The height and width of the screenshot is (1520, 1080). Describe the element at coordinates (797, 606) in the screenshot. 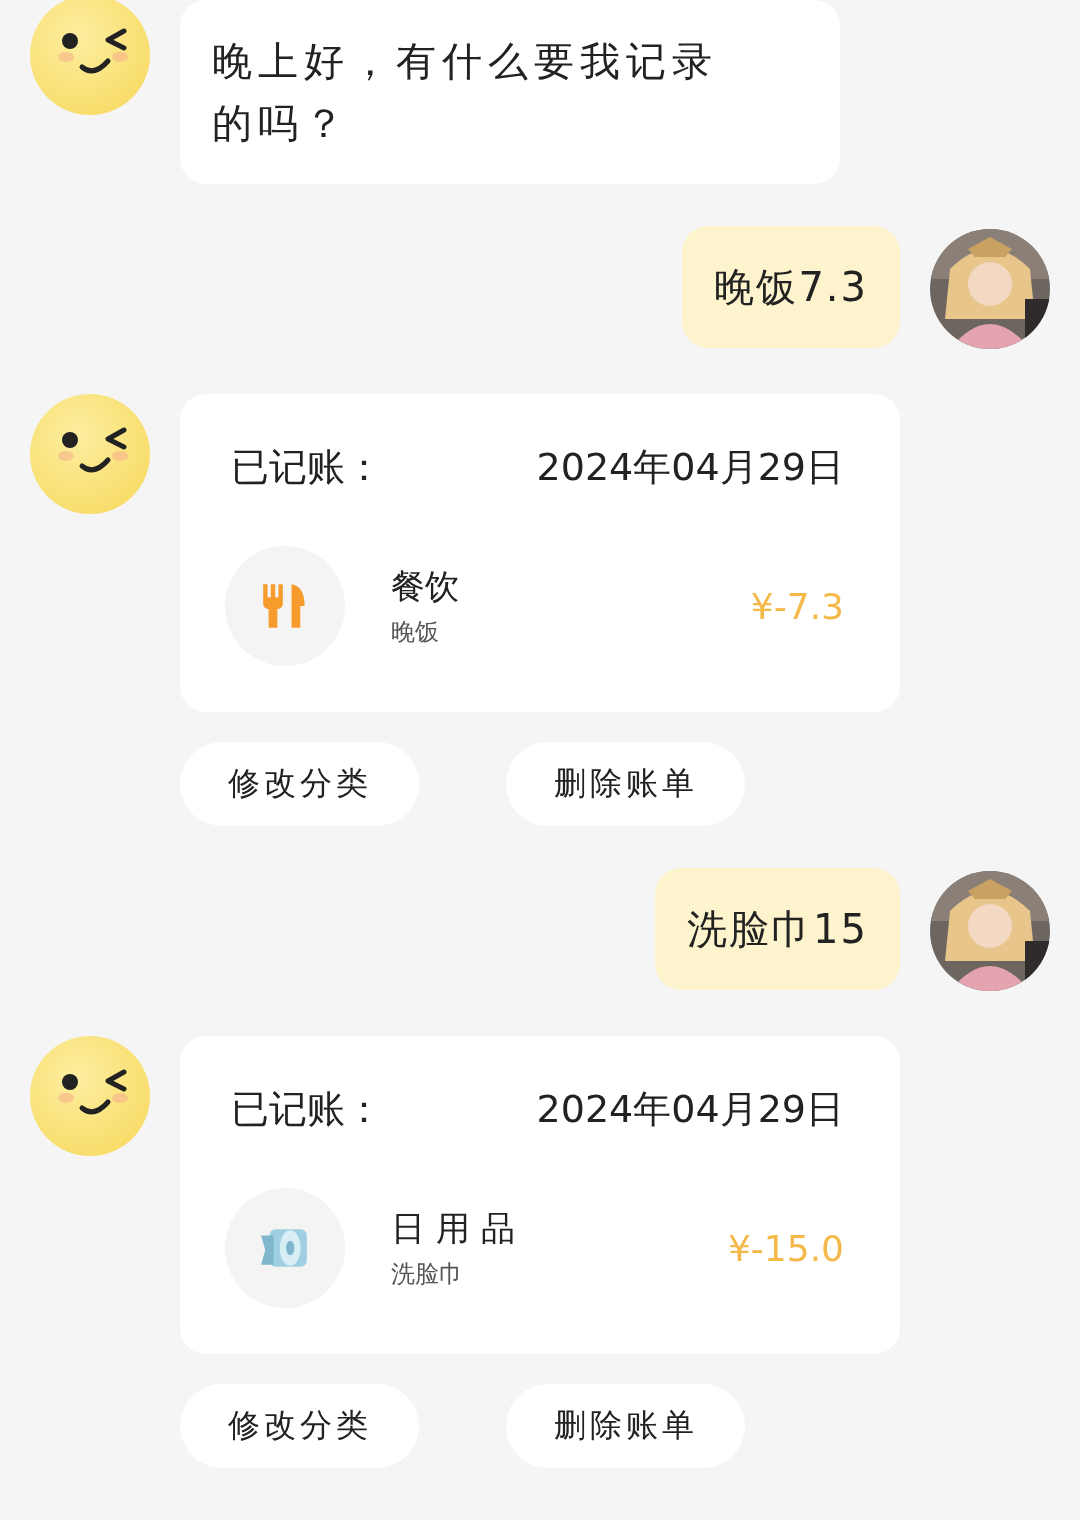

I see `record-amount: ¥-7.3` at that location.